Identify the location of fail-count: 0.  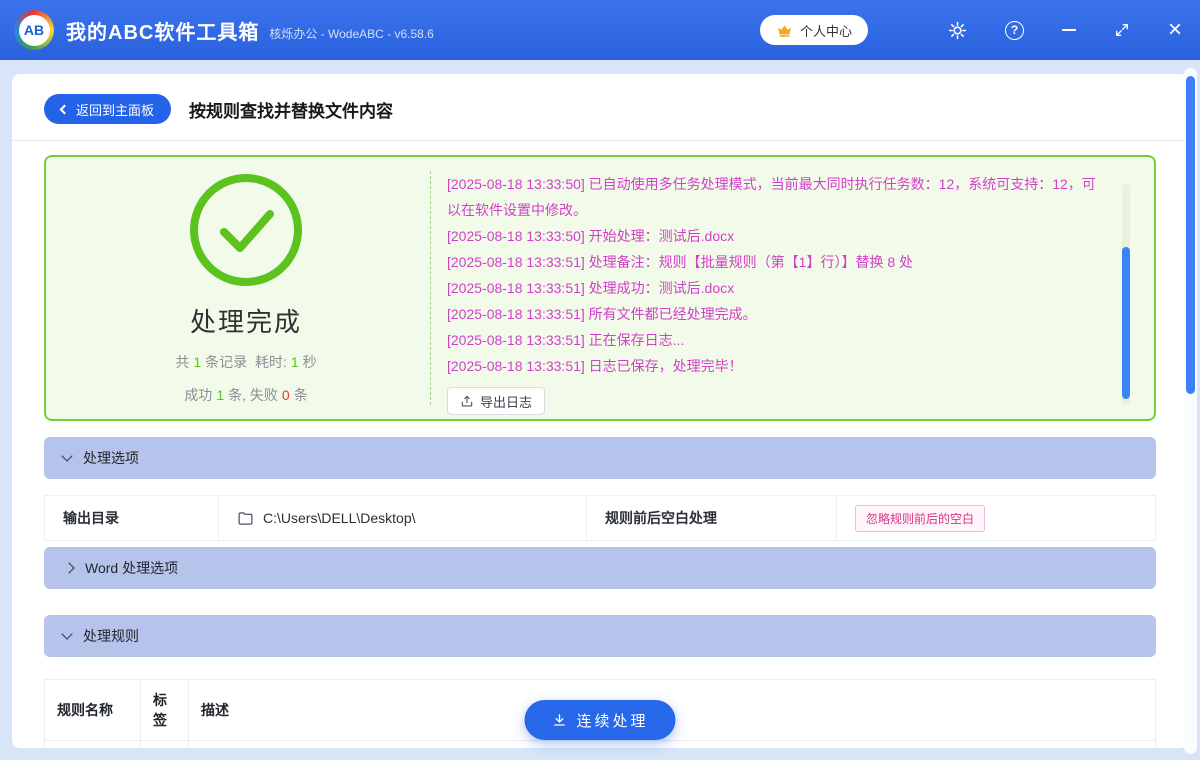
(285, 394).